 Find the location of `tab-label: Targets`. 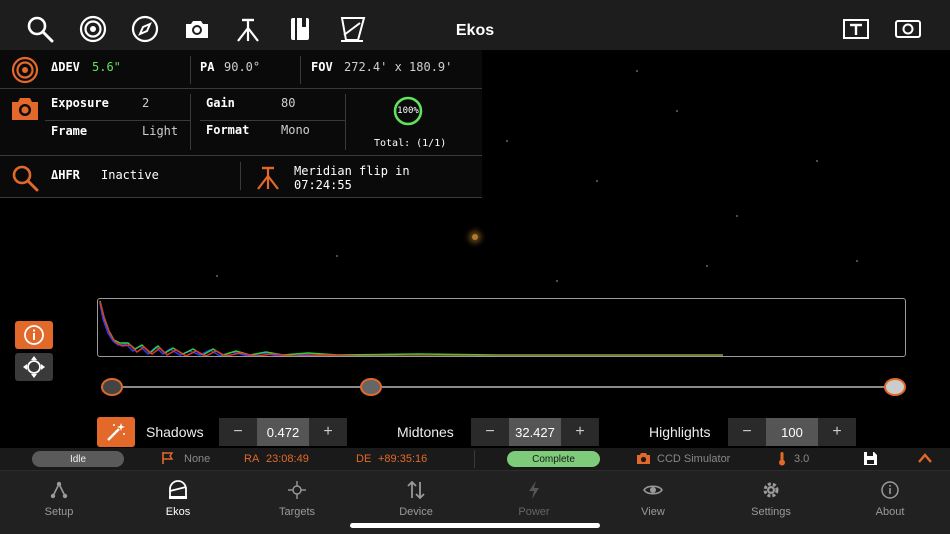

tab-label: Targets is located at coordinates (297, 512).